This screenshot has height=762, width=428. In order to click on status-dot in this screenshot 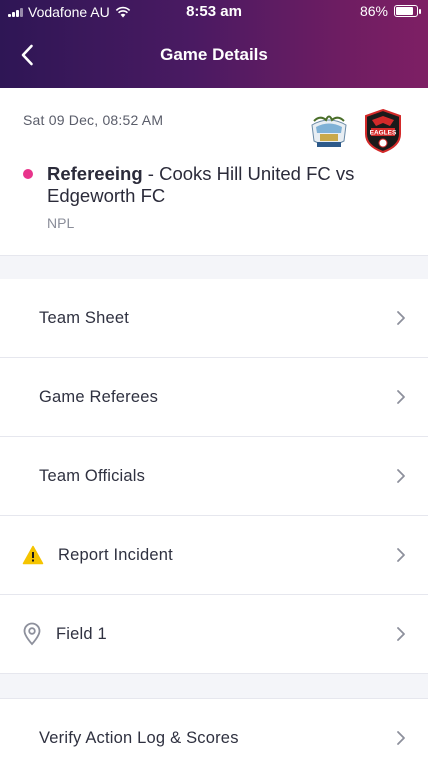, I will do `click(28, 174)`.